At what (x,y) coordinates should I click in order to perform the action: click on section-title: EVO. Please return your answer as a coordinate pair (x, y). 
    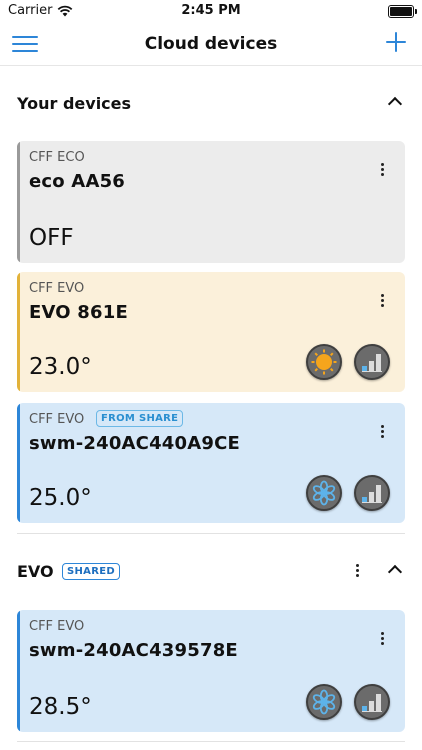
    Looking at the image, I should click on (35, 571).